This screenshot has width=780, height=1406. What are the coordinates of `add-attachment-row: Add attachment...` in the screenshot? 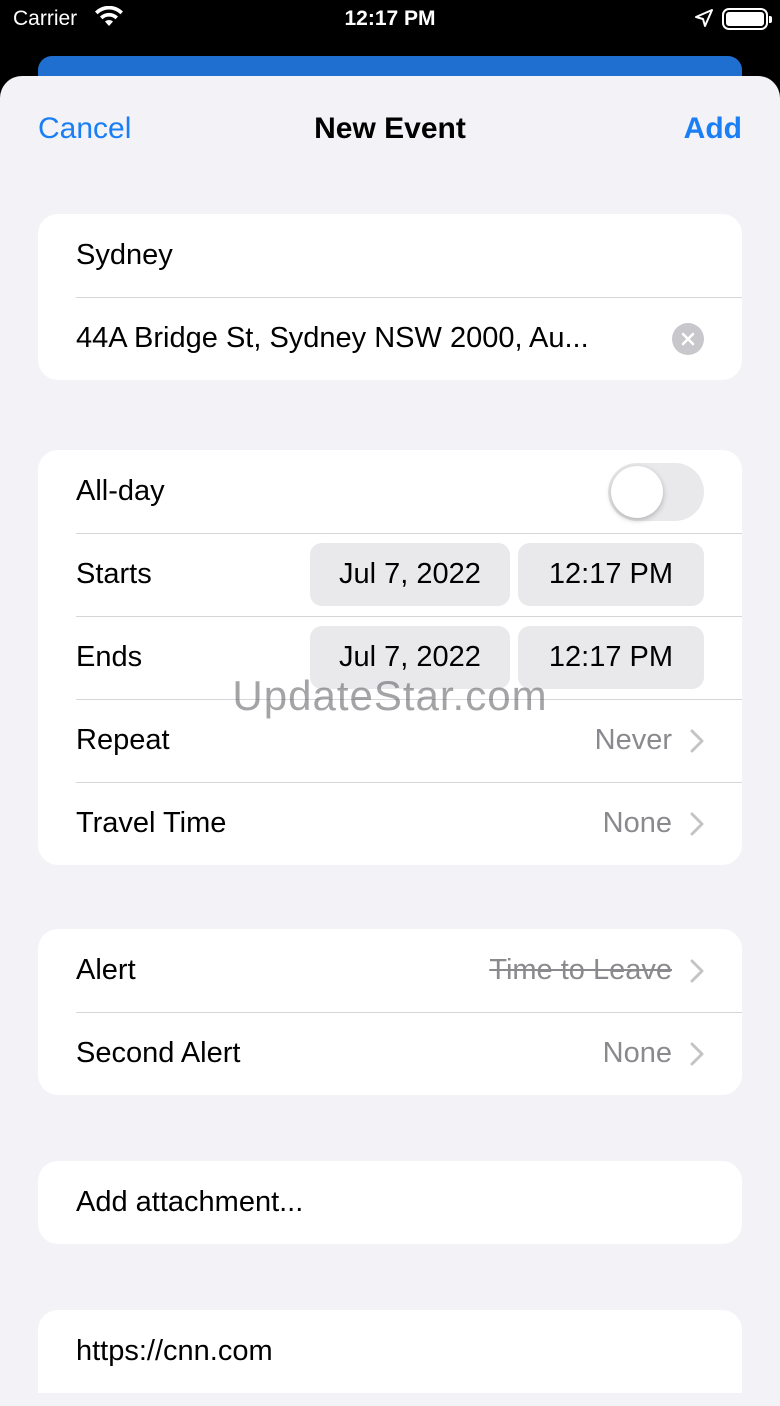 It's located at (390, 1202).